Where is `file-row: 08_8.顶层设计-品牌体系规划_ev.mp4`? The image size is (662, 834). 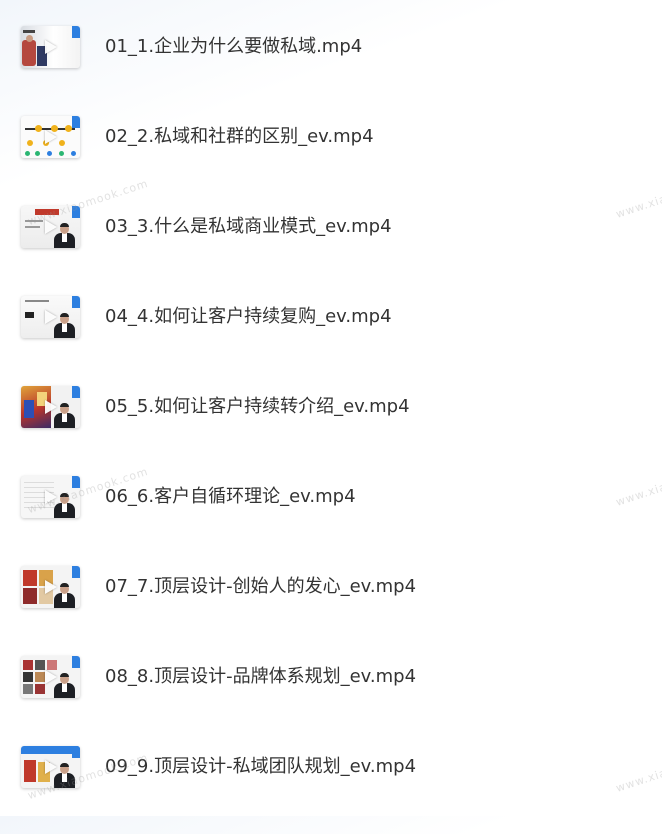
file-row: 08_8.顶层设计-品牌体系规划_ev.mp4 is located at coordinates (331, 699).